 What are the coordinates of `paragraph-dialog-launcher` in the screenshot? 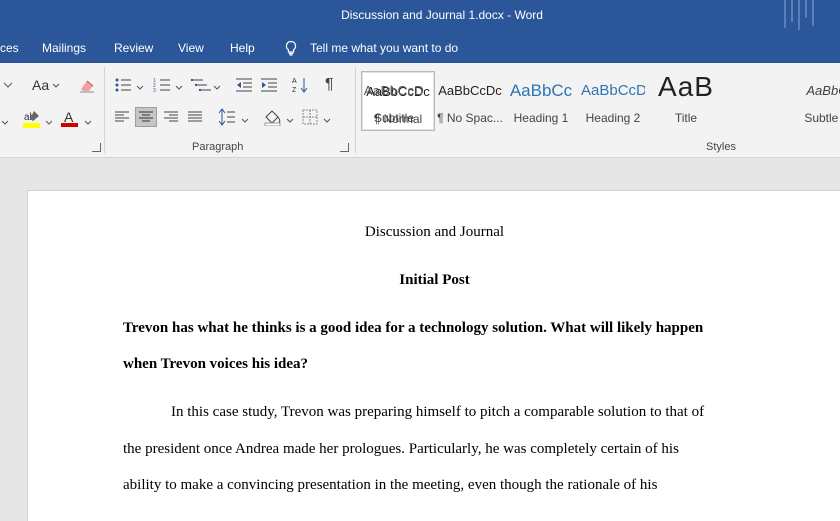 It's located at (344, 147).